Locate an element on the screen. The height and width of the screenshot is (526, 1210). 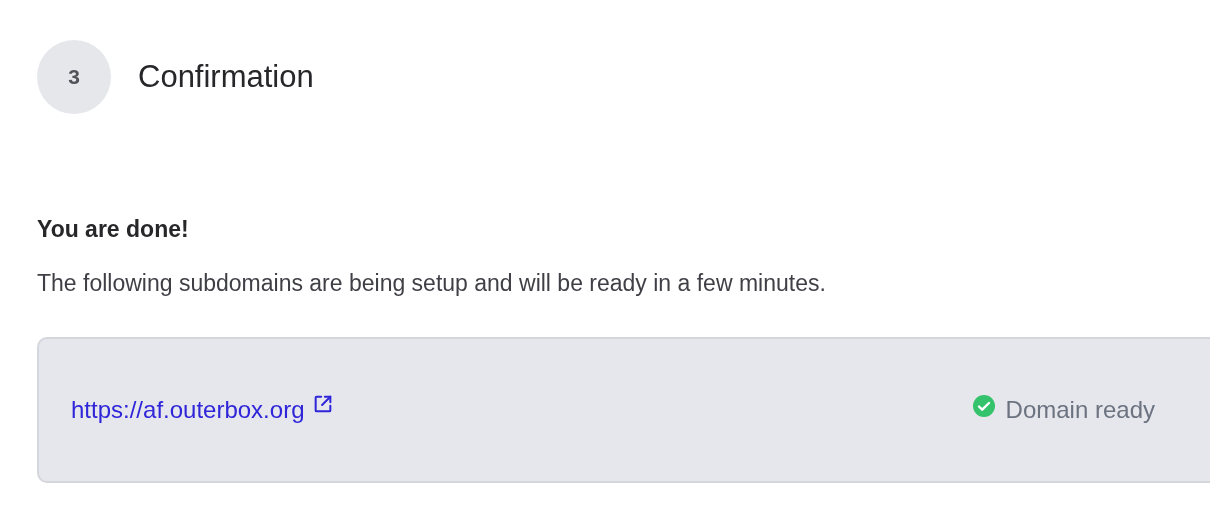
message-text: The following subdomains are being setup and will be ready in a few minutes. is located at coordinates (432, 283).